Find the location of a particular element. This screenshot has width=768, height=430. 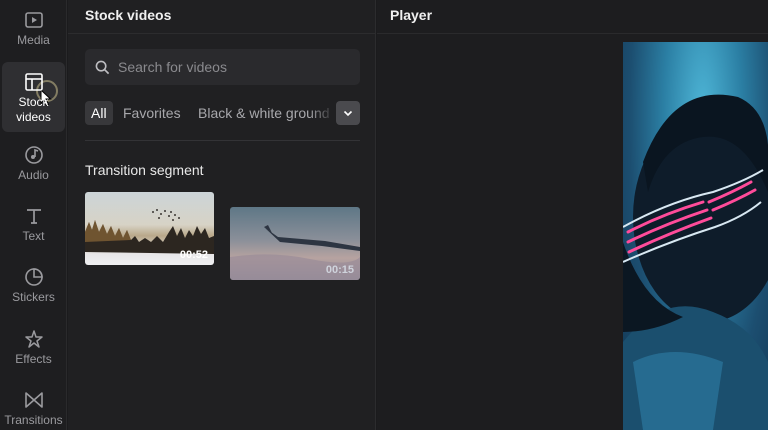

sidebar-item-label: Stickers is located at coordinates (33, 297).